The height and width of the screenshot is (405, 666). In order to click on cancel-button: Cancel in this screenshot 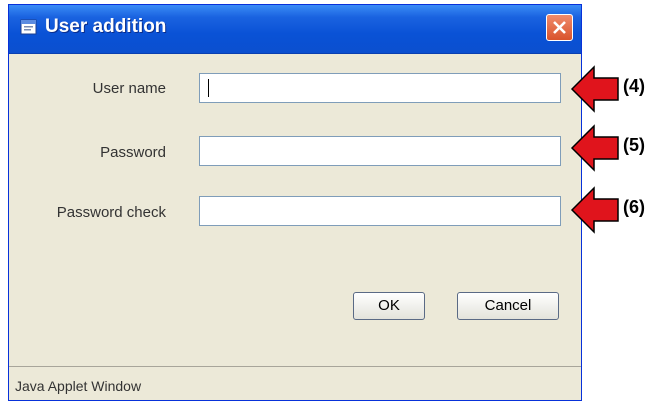, I will do `click(508, 306)`.